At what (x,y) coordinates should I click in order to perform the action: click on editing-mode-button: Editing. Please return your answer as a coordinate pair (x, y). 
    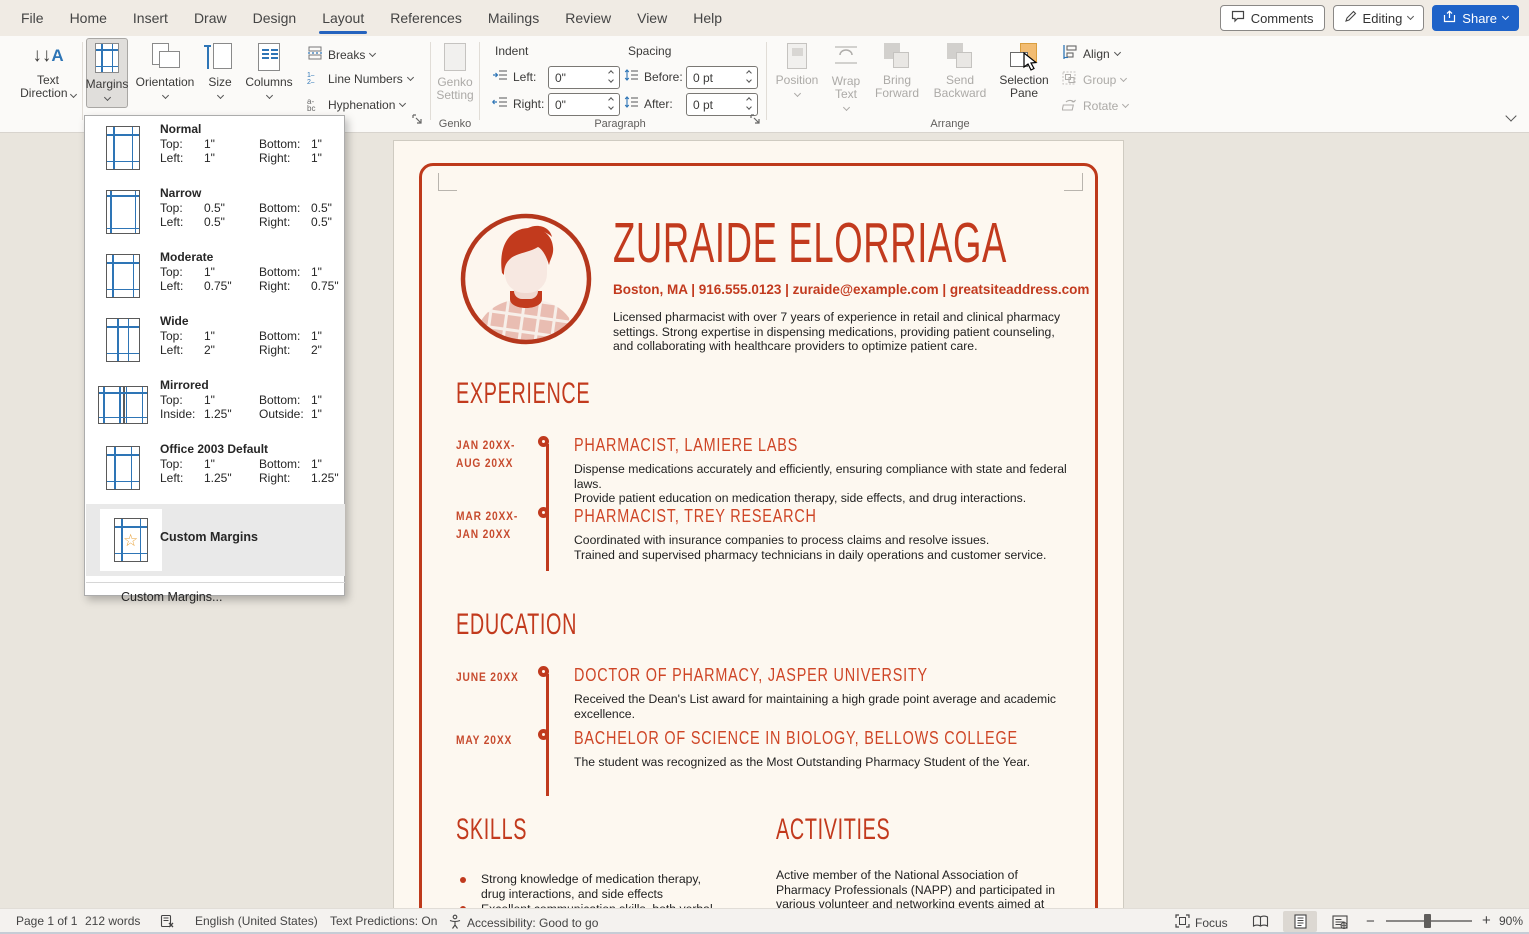
    Looking at the image, I should click on (1378, 18).